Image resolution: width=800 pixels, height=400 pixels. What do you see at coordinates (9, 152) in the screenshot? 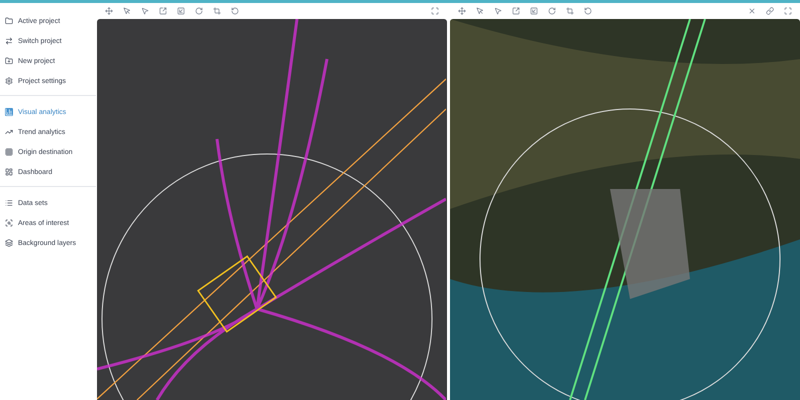
I see `grid-icon` at bounding box center [9, 152].